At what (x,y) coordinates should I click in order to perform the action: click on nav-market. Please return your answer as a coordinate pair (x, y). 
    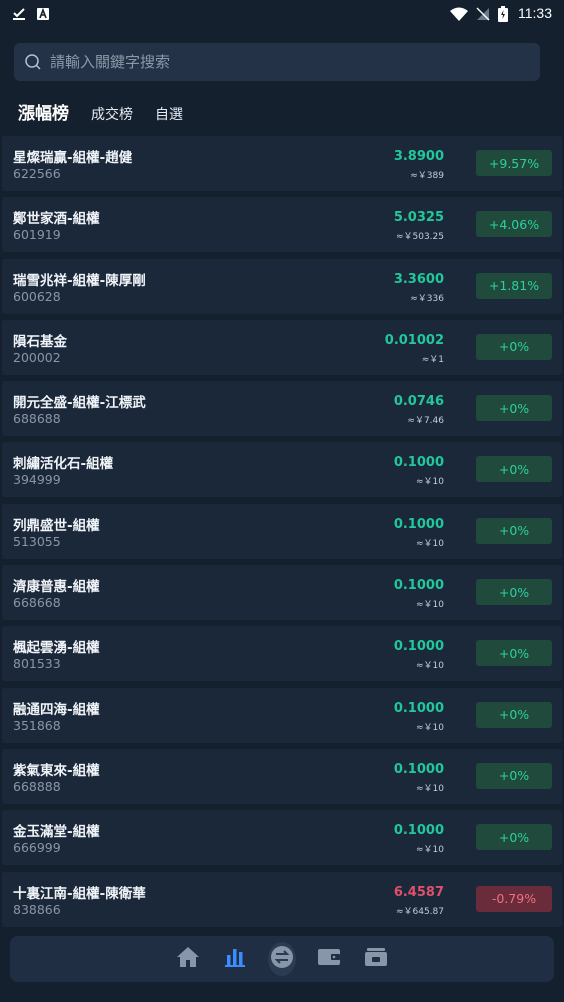
    Looking at the image, I should click on (235, 959).